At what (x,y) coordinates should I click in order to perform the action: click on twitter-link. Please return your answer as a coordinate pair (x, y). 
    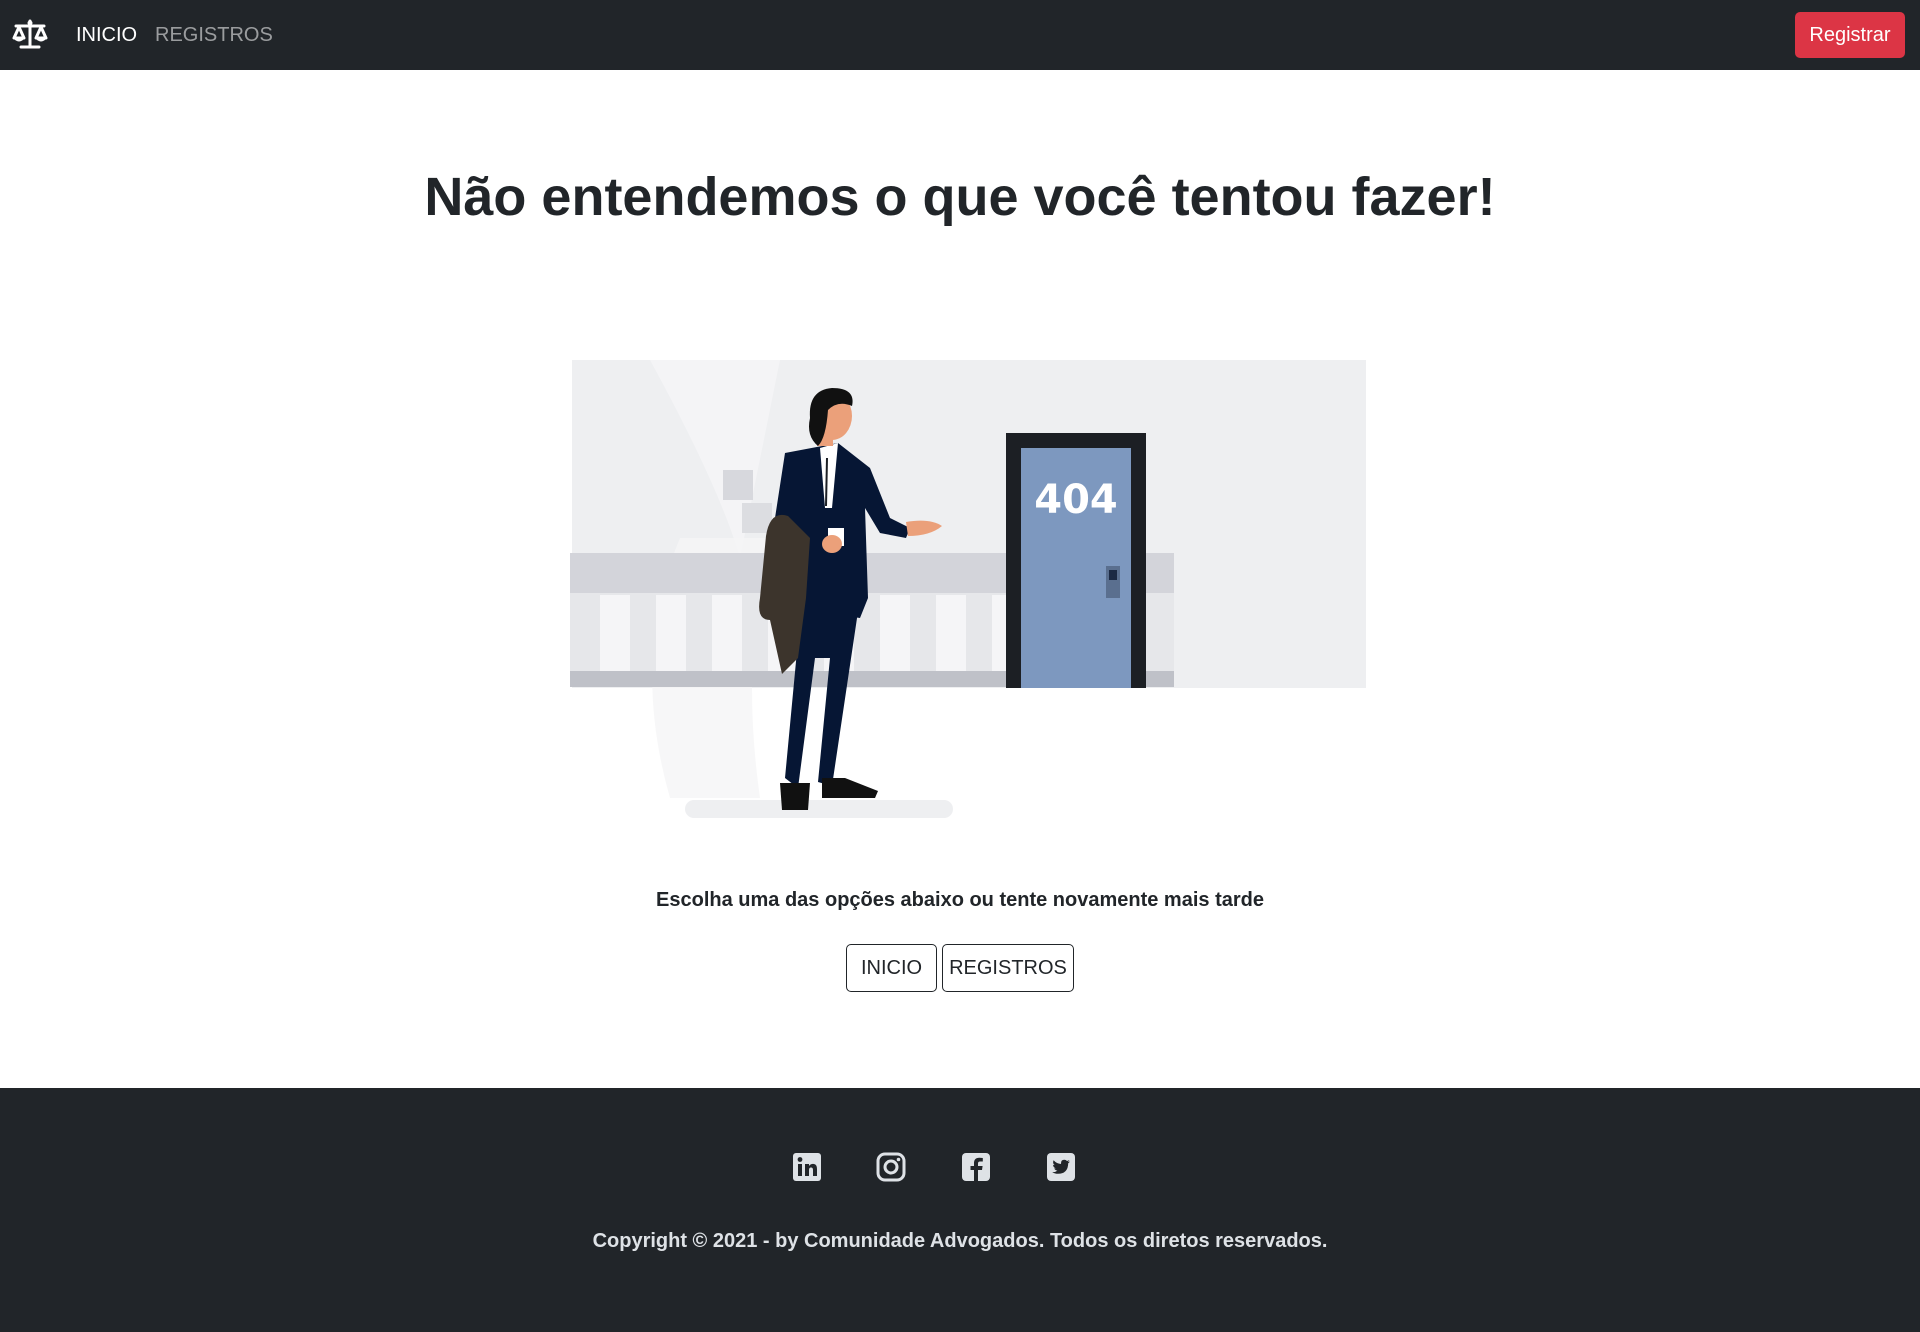
    Looking at the image, I should click on (1061, 1167).